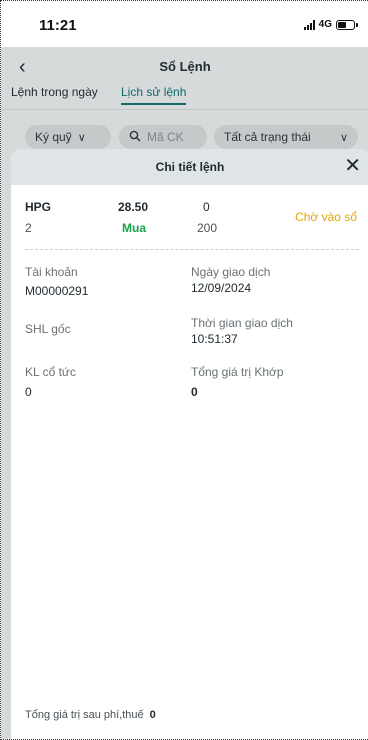 This screenshot has height=740, width=368. I want to click on order-side: Mua, so click(134, 228).